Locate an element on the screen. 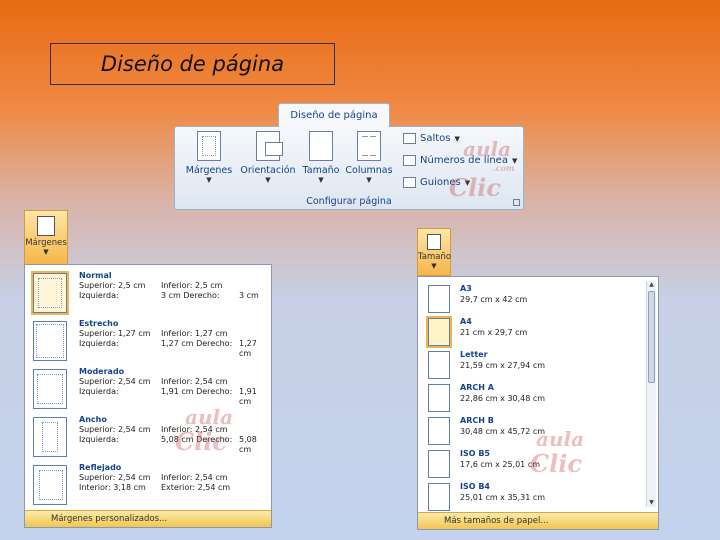 The height and width of the screenshot is (540, 720). margin-option-text: Estrecho Superior: 1,27 cm Izquierda: is located at coordinates (115, 334).